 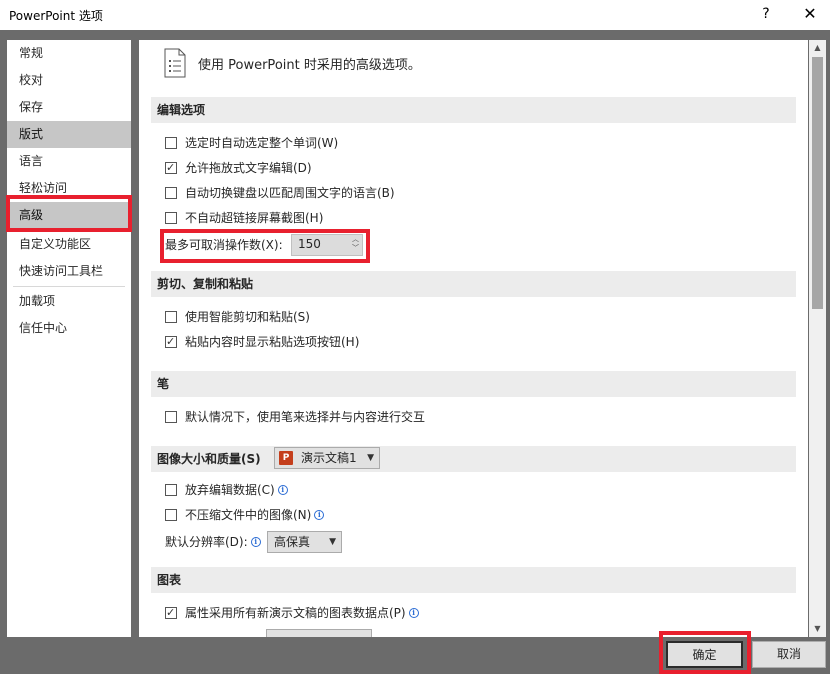 I want to click on option-label: 默认情况下，使用笔来选择并与内容进行交互, so click(x=305, y=417).